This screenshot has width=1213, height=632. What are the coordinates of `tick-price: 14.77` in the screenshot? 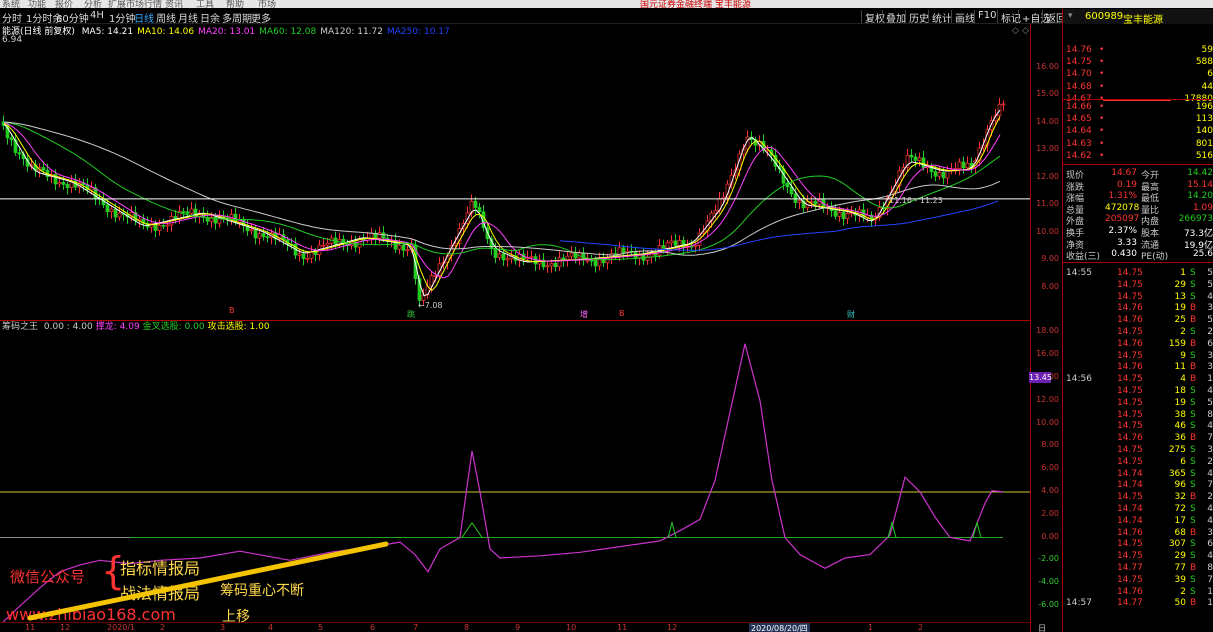 It's located at (1130, 568).